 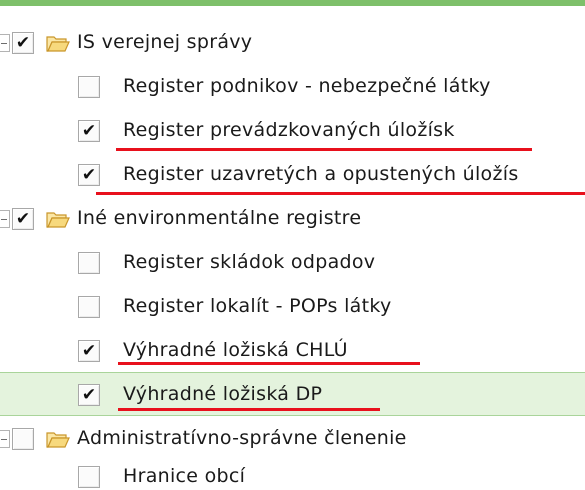 What do you see at coordinates (292, 472) in the screenshot?
I see `tree-item-hranice-obci: Hranice obcí` at bounding box center [292, 472].